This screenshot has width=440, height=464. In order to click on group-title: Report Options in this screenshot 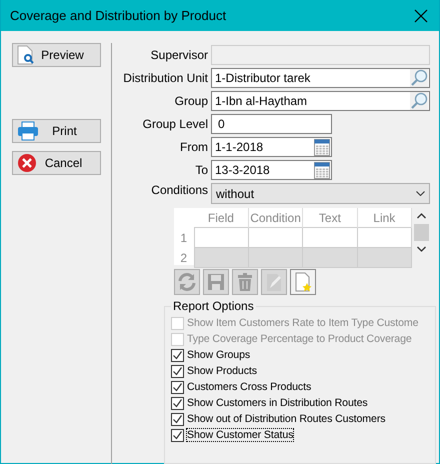, I will do `click(213, 306)`.